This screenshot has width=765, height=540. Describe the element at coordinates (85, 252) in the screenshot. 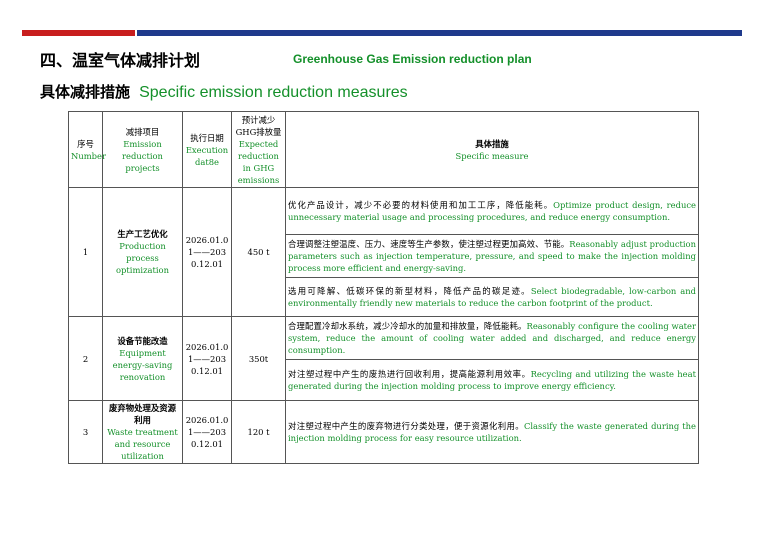

I see `row-number: 1` at that location.